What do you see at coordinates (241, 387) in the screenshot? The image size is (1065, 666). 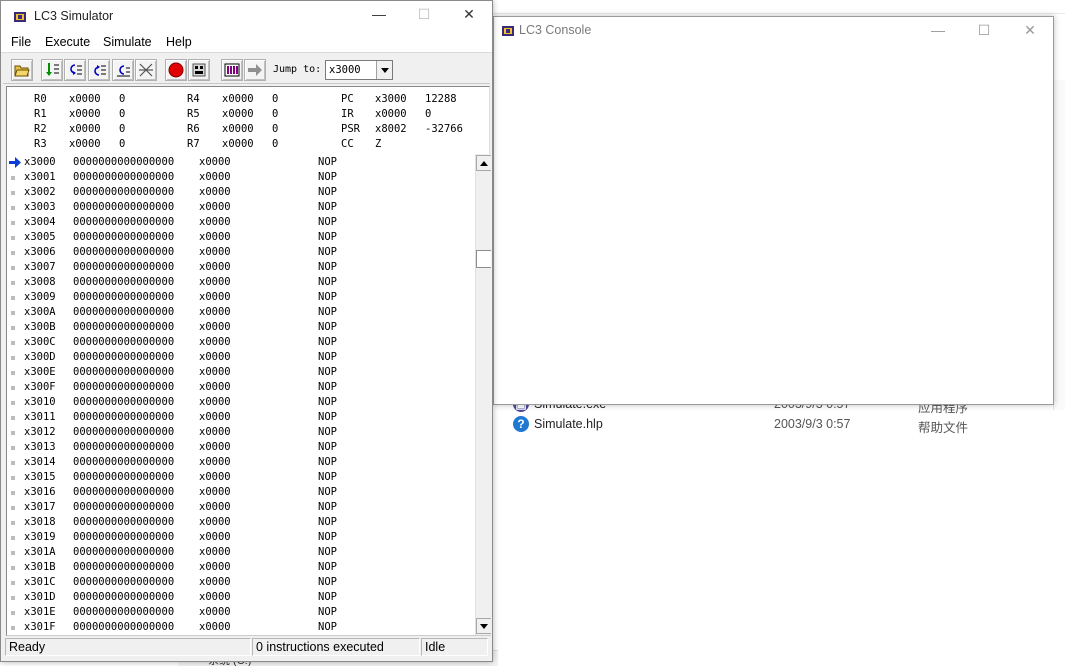 I see `memory-row: x300F 0000000000000000 x0000 NOP` at bounding box center [241, 387].